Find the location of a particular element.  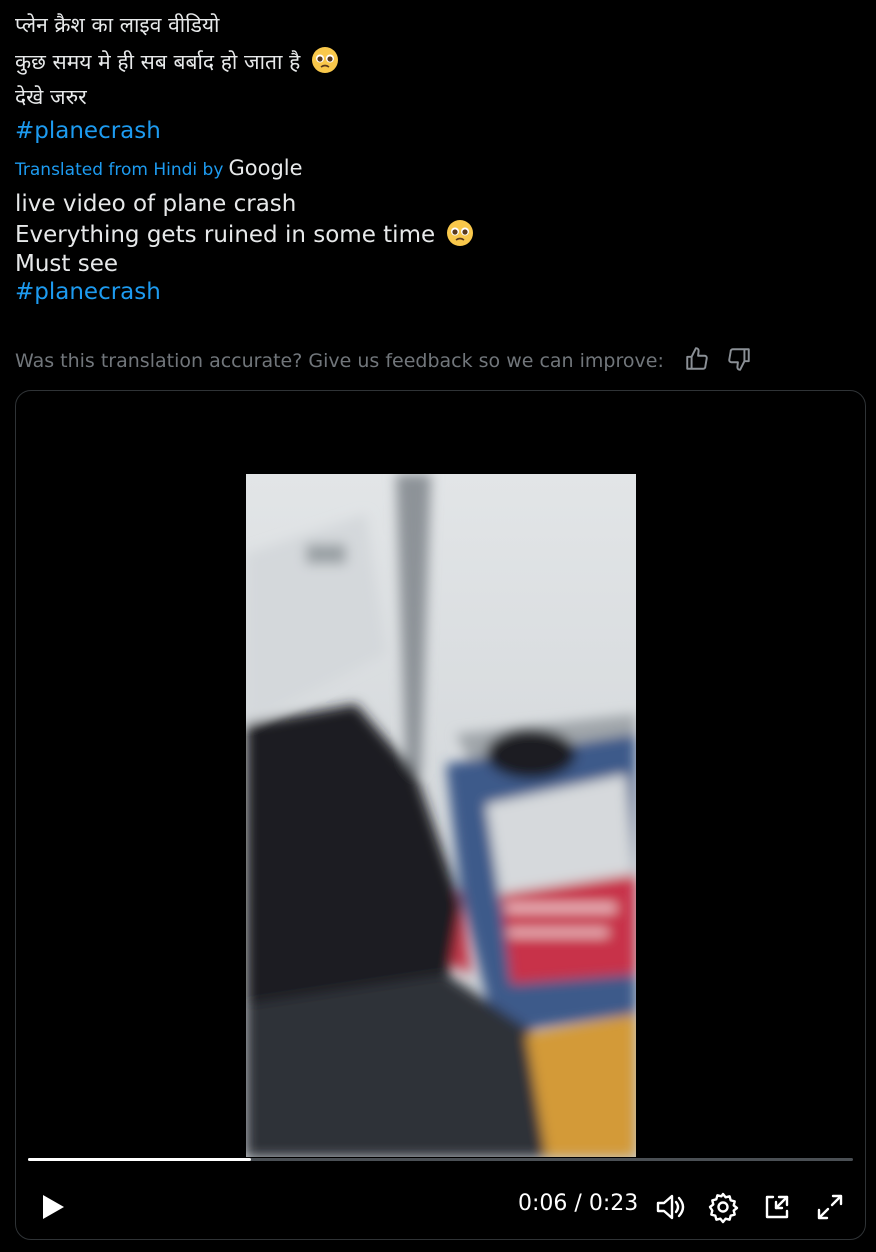

hashtag-link-english: #planecrash is located at coordinates (88, 292).